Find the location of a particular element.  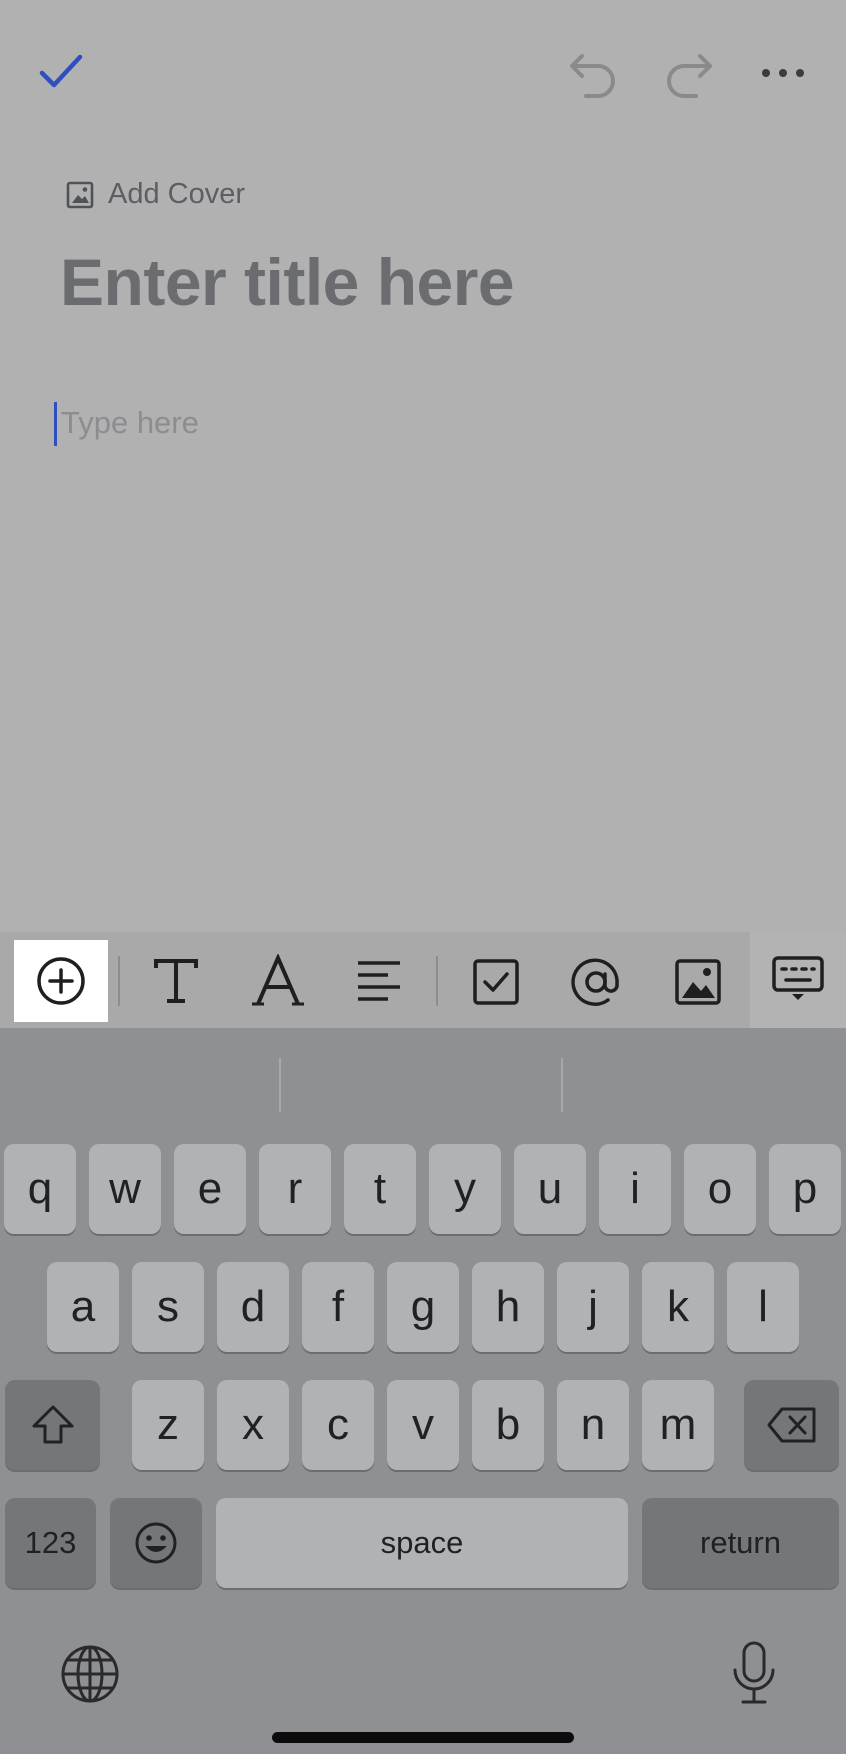

key-u: u is located at coordinates (550, 1189).